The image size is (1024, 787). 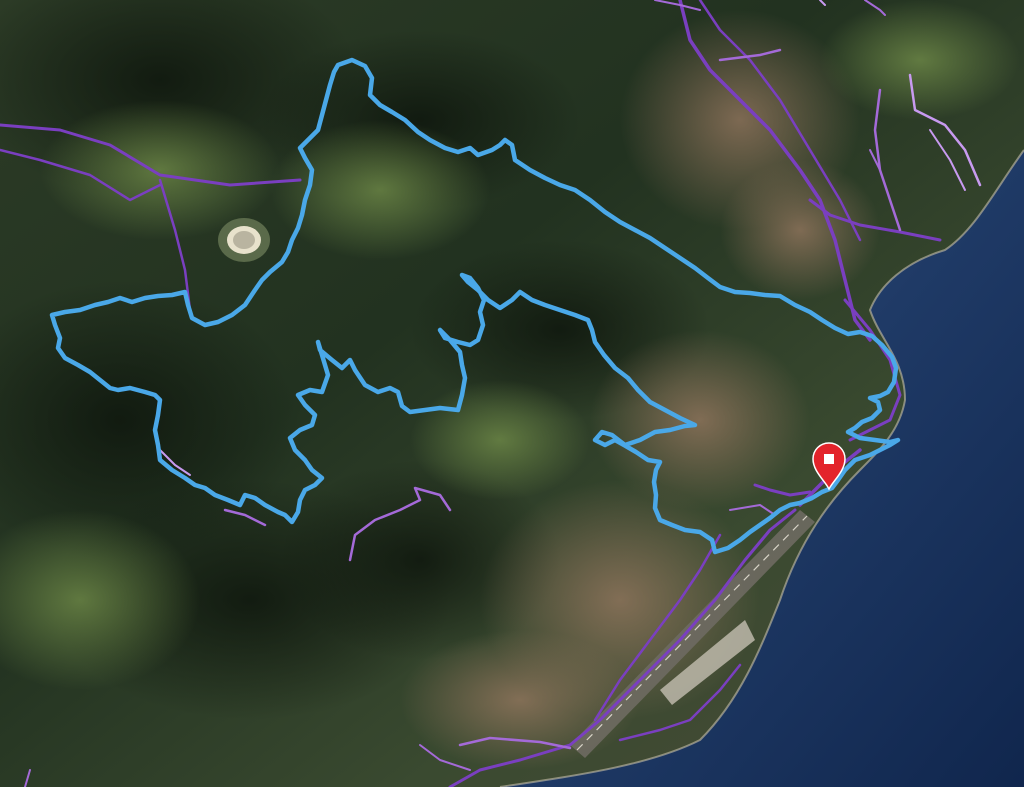 What do you see at coordinates (244, 240) in the screenshot?
I see `stadium` at bounding box center [244, 240].